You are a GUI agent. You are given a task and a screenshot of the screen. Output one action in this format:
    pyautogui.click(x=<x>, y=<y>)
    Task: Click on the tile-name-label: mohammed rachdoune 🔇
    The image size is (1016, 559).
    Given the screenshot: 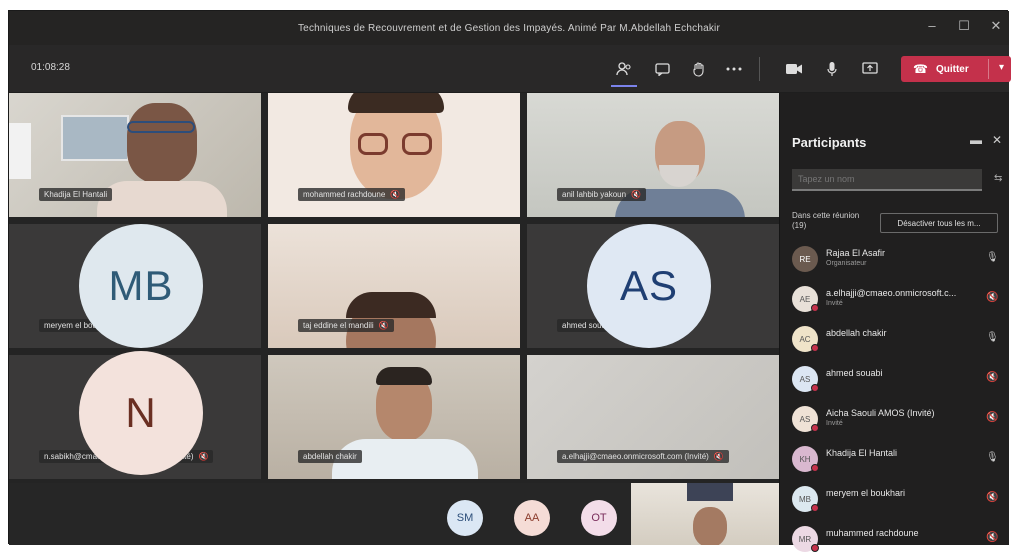 What is the action you would take?
    pyautogui.click(x=352, y=194)
    